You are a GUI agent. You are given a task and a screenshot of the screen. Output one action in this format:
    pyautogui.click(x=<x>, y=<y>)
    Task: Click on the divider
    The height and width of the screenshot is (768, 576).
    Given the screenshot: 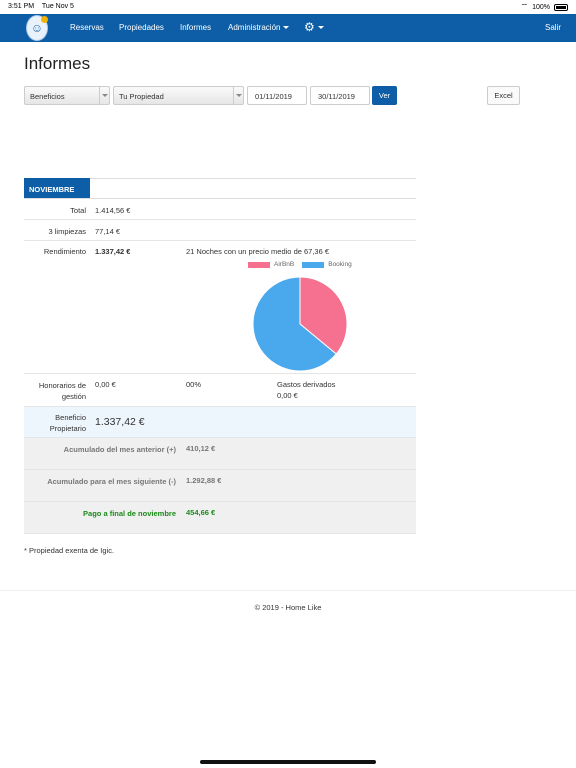 What is the action you would take?
    pyautogui.click(x=288, y=590)
    